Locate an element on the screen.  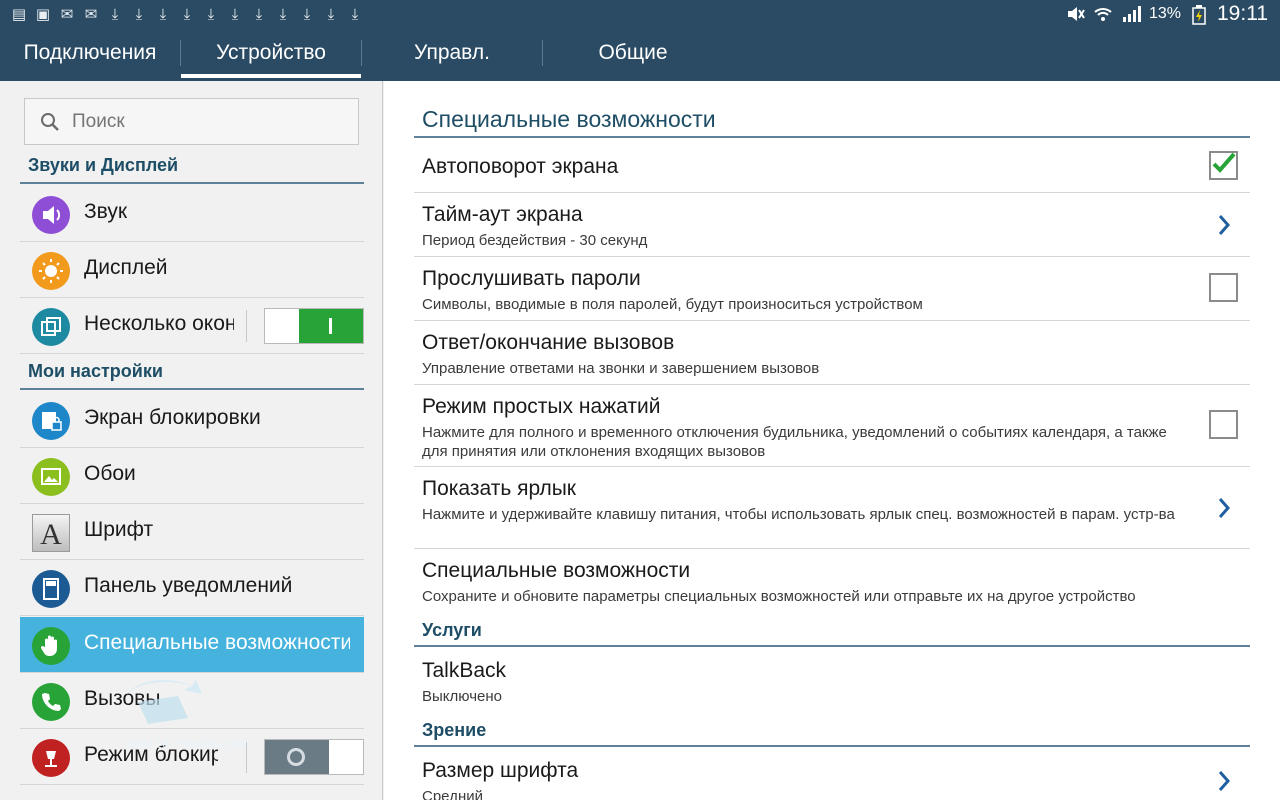
tab-bar: Подключения Устройство Управл. Общие is located at coordinates (640, 55).